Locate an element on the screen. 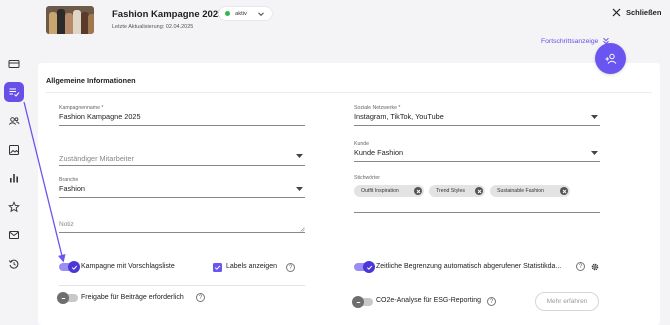 The image size is (670, 325). keyword-chip: Sustainable Fashion is located at coordinates (530, 191).